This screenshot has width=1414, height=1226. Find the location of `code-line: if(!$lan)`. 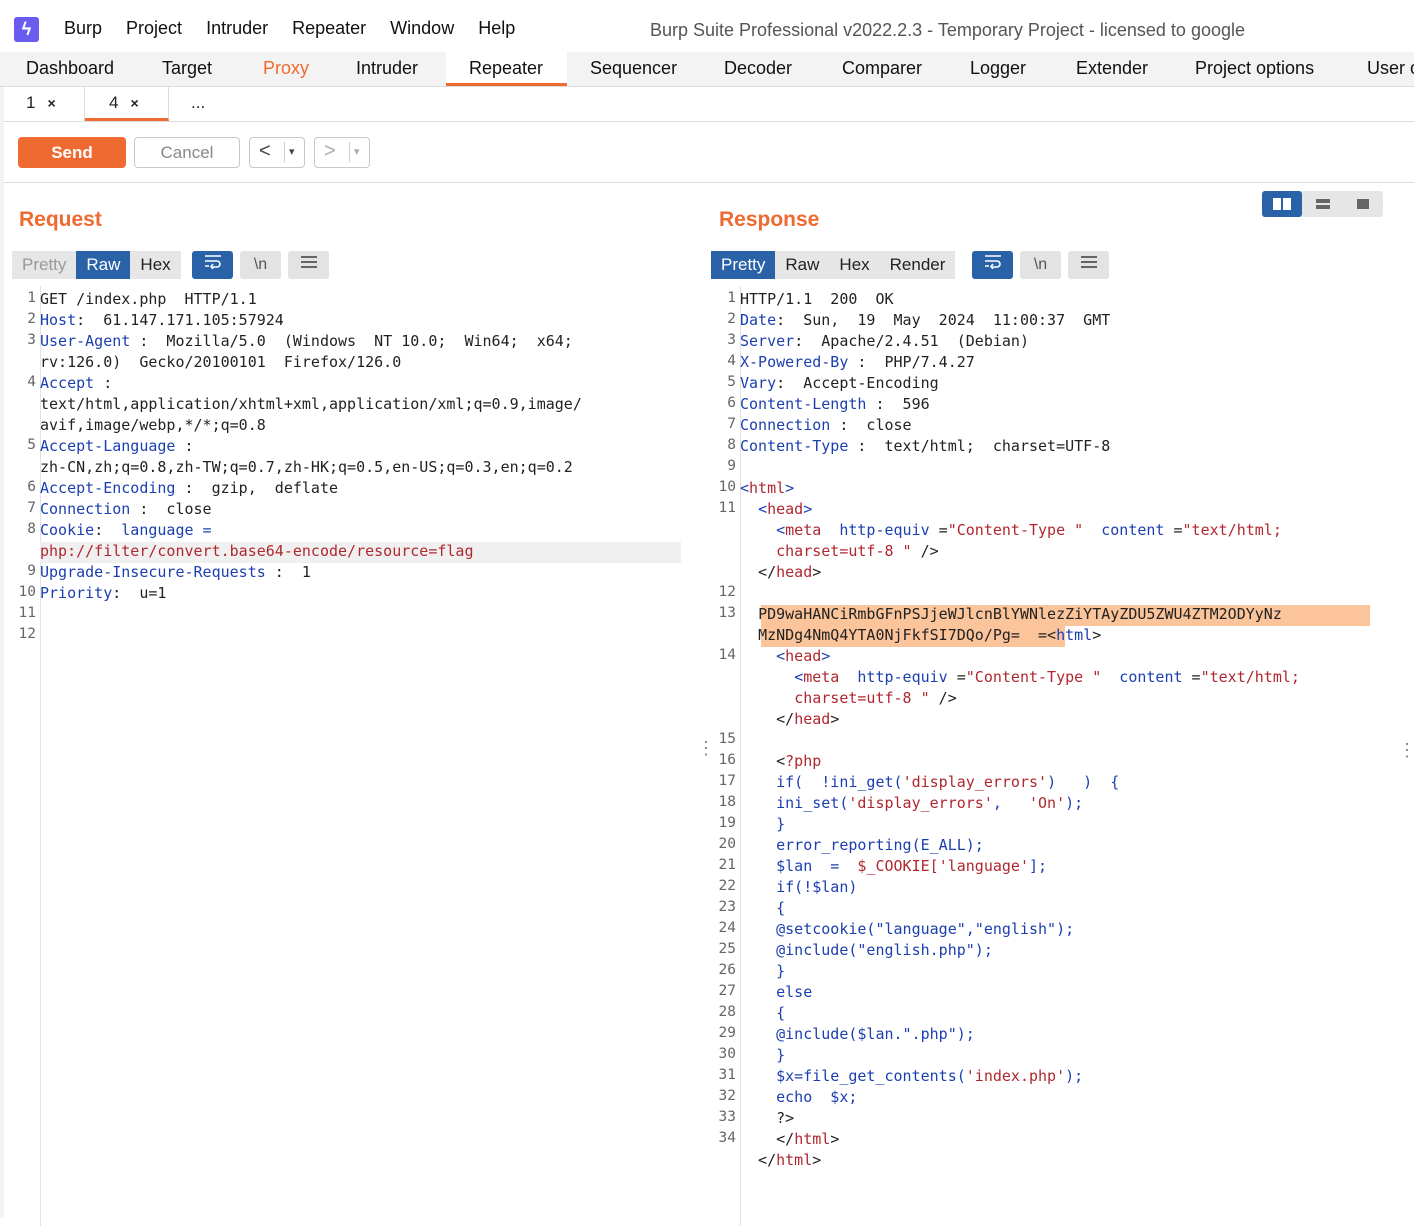

code-line: if(!$lan) is located at coordinates (798, 887).